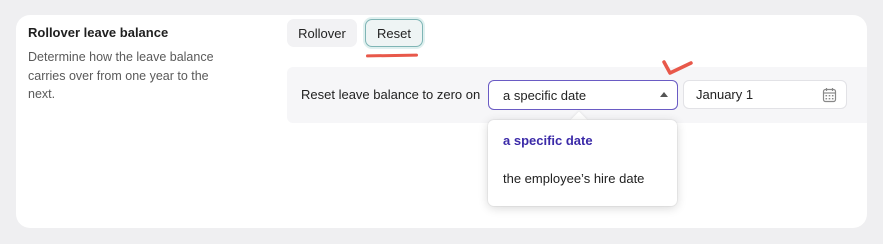 This screenshot has width=883, height=244. I want to click on dropdown-option-hire-date: the employee’s hire date, so click(573, 178).